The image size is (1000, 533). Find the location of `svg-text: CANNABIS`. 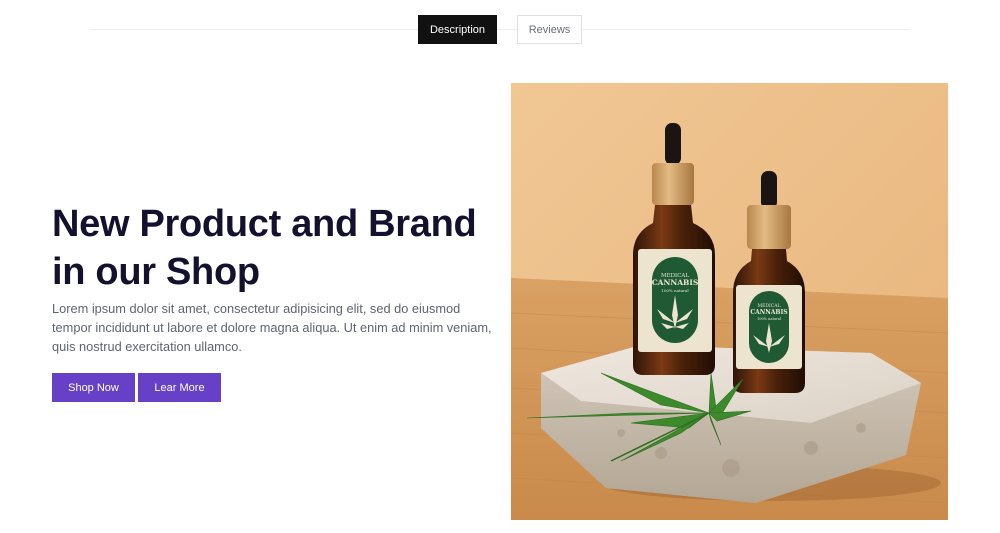

svg-text: CANNABIS is located at coordinates (768, 312).